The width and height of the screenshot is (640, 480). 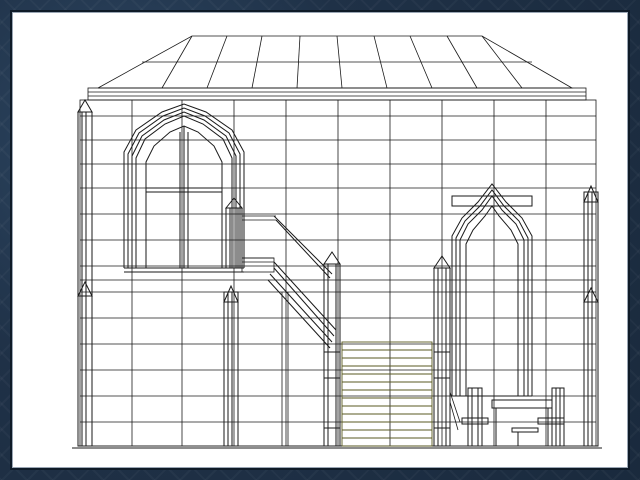 What do you see at coordinates (522, 422) in the screenshot?
I see `table` at bounding box center [522, 422].